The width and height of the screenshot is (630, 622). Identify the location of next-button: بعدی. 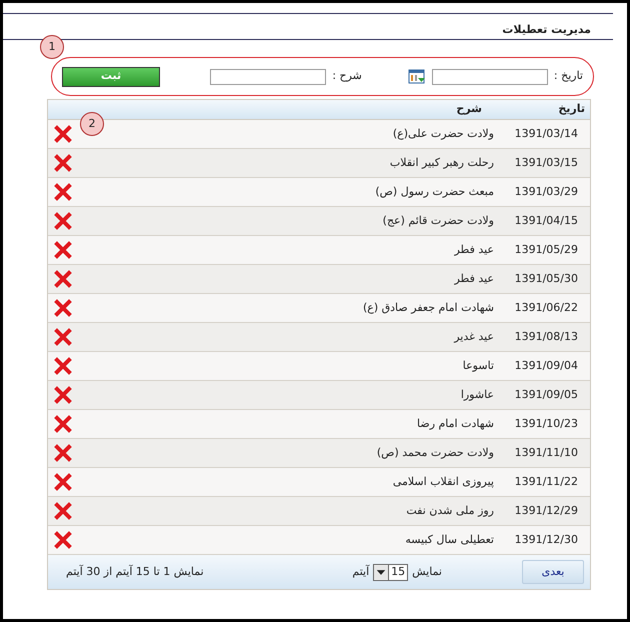
(553, 572).